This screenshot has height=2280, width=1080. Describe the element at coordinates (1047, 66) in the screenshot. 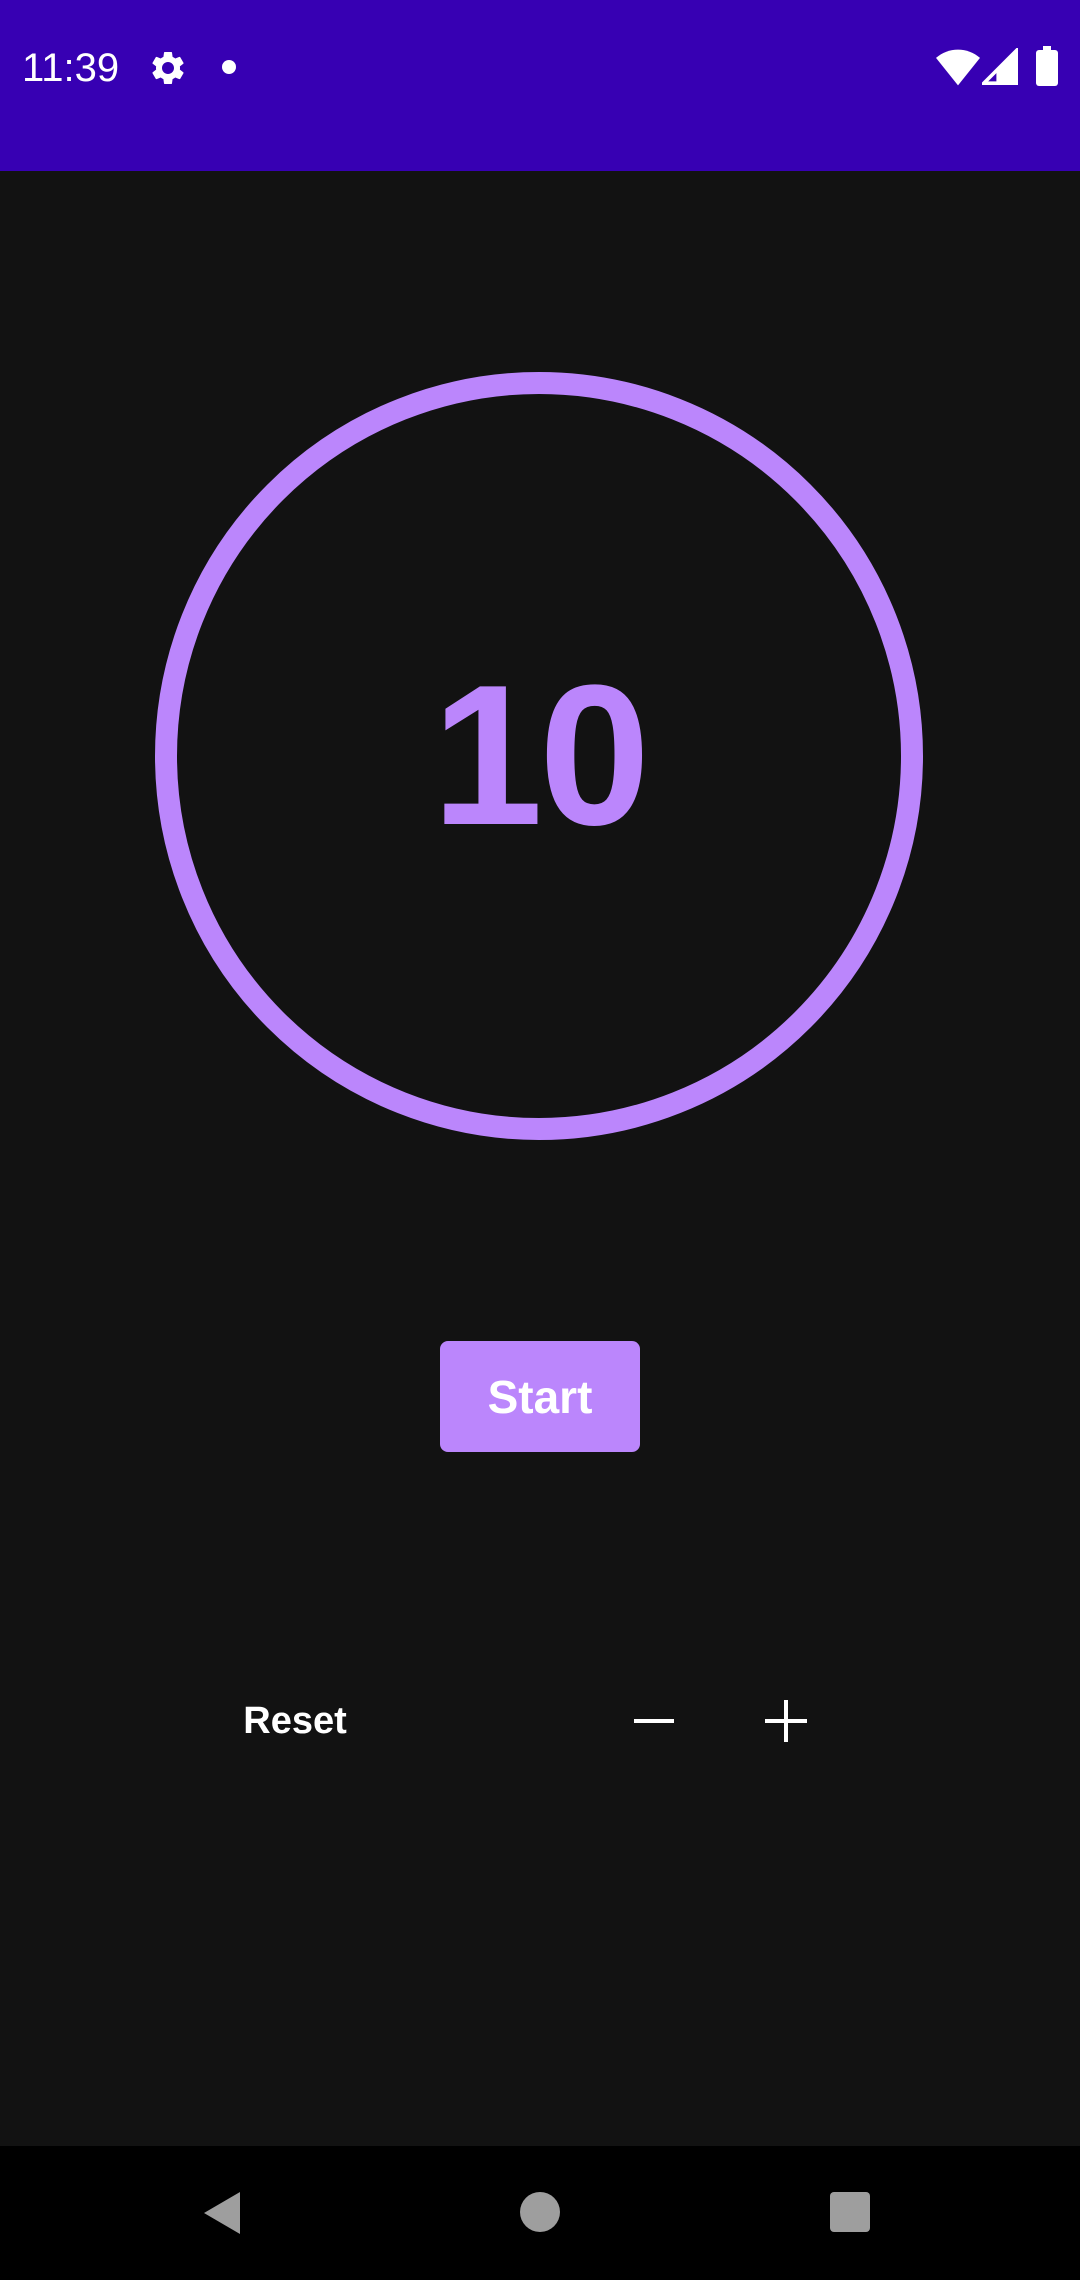

I see `battery-icon` at that location.